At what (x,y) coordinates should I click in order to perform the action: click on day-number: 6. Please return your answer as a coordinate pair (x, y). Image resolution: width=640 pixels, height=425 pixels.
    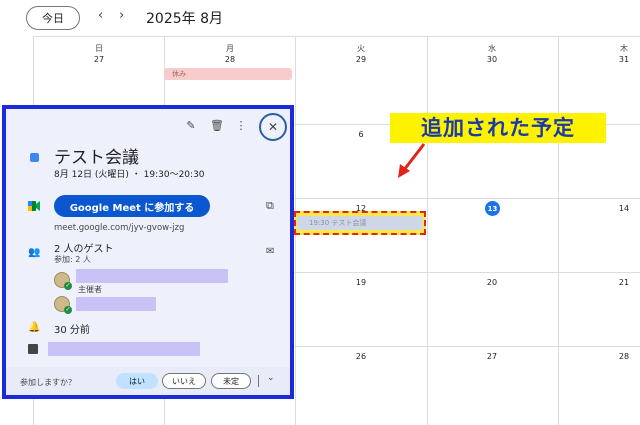
    Looking at the image, I should click on (361, 134).